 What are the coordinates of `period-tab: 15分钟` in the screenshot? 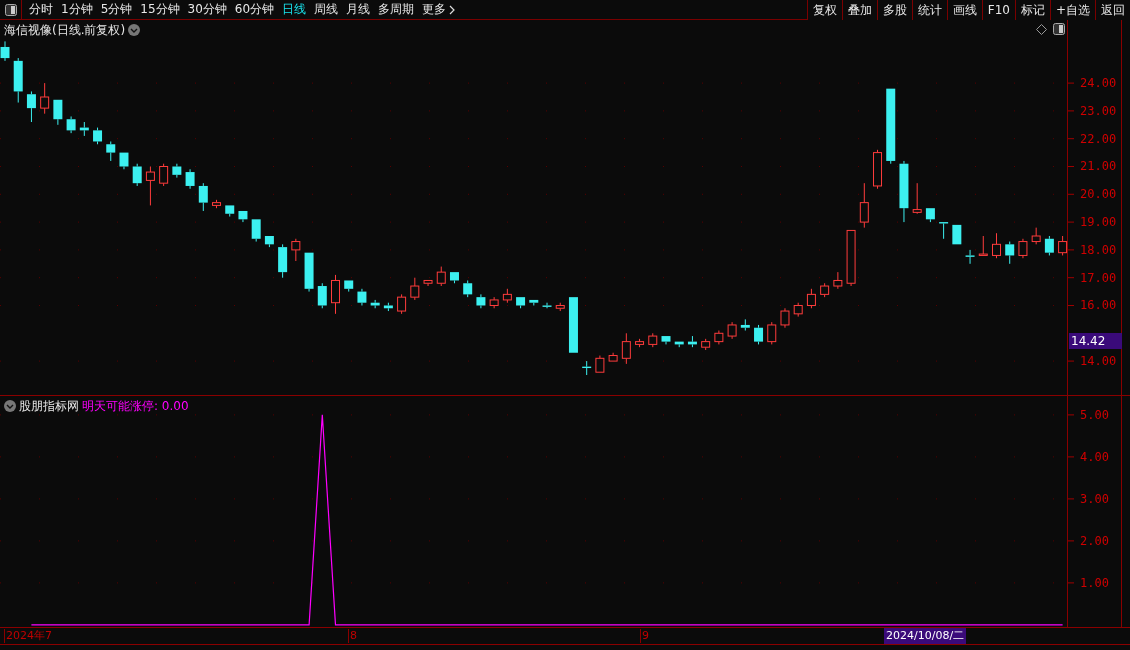 It's located at (160, 9).